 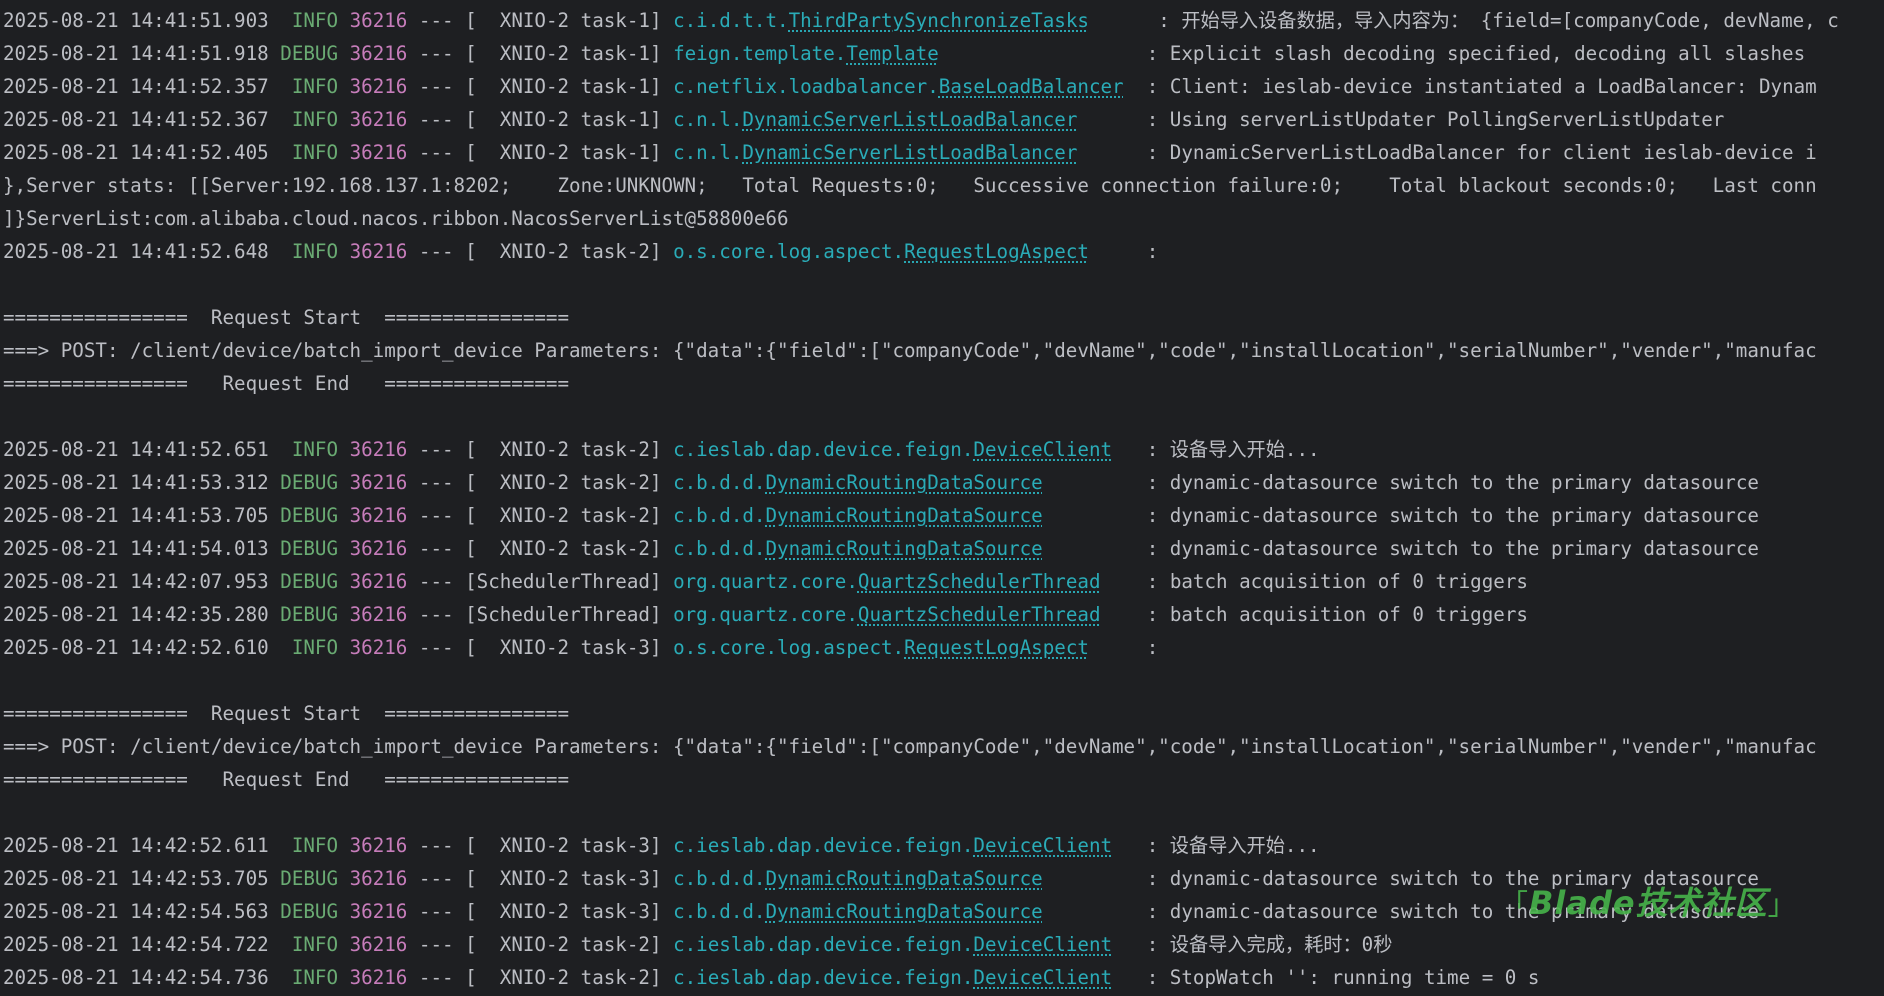 I want to click on log-logger: feign.template.Template, so click(x=806, y=53).